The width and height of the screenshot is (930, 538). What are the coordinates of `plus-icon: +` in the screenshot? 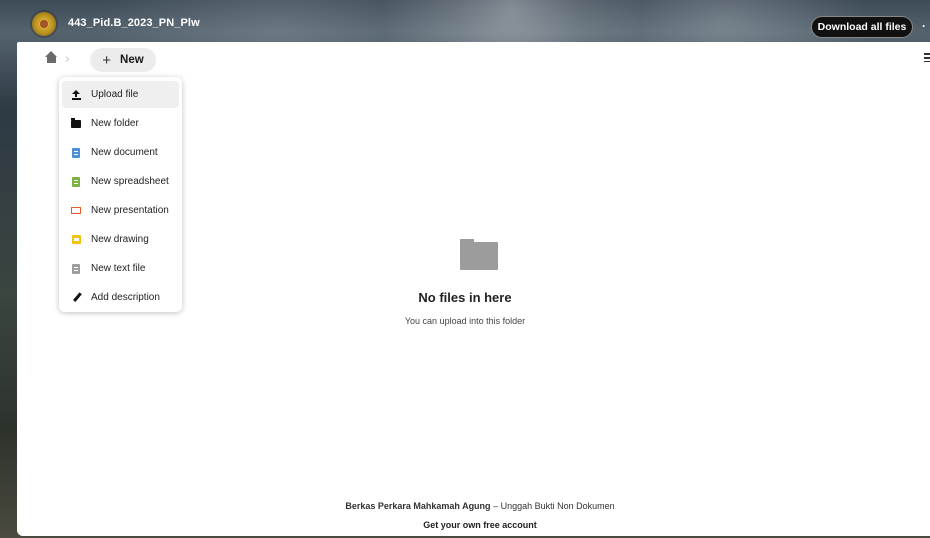 It's located at (107, 60).